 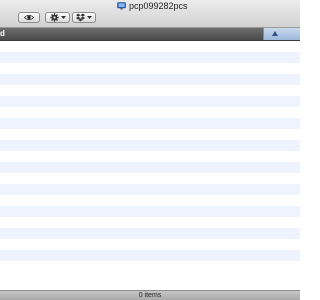 I want to click on window-toolbar: pcp099282pcs, so click(x=150, y=14).